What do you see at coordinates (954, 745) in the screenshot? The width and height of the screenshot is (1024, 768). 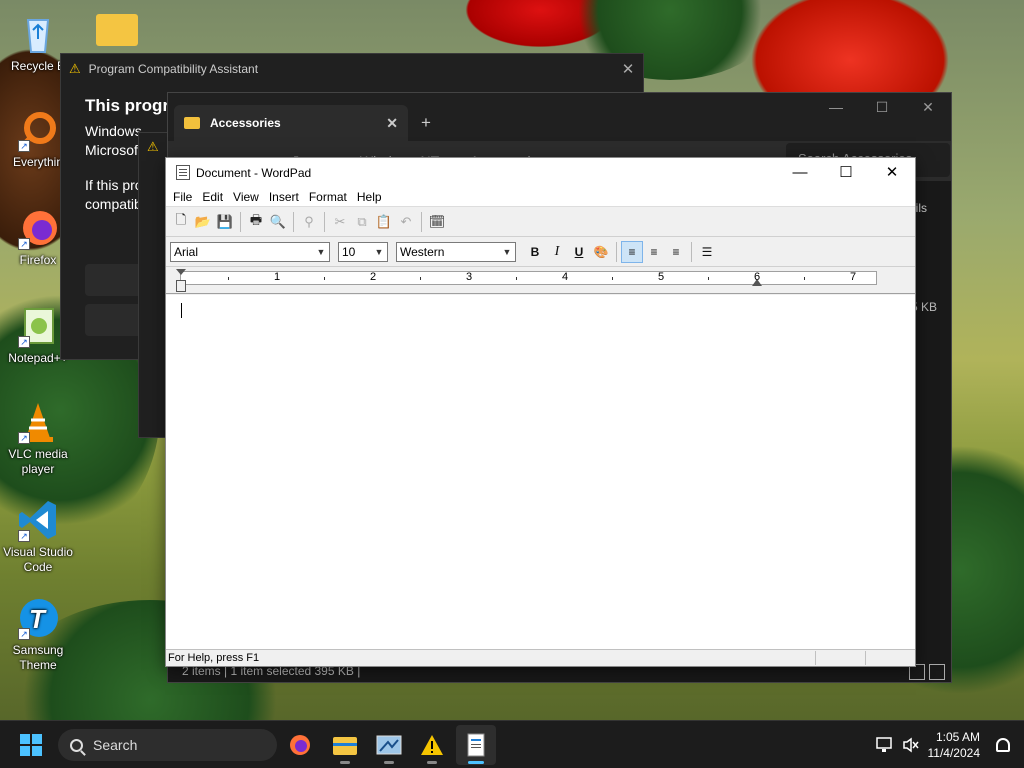 I see `clock: 1:05 AM 11/4/2024` at bounding box center [954, 745].